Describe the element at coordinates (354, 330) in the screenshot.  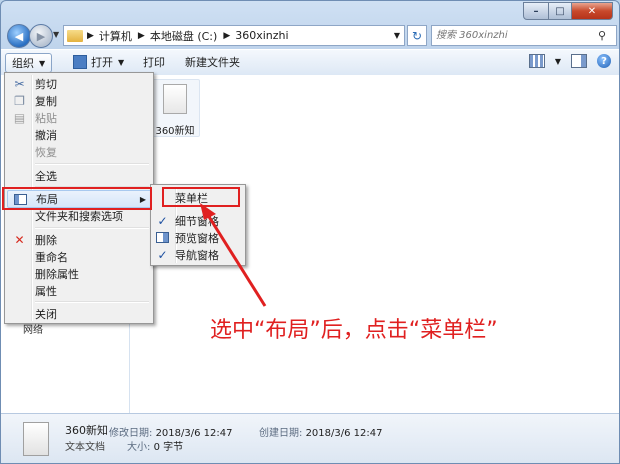
I see `annotation-text: 选中“布局”后，点击“菜单栏”` at that location.